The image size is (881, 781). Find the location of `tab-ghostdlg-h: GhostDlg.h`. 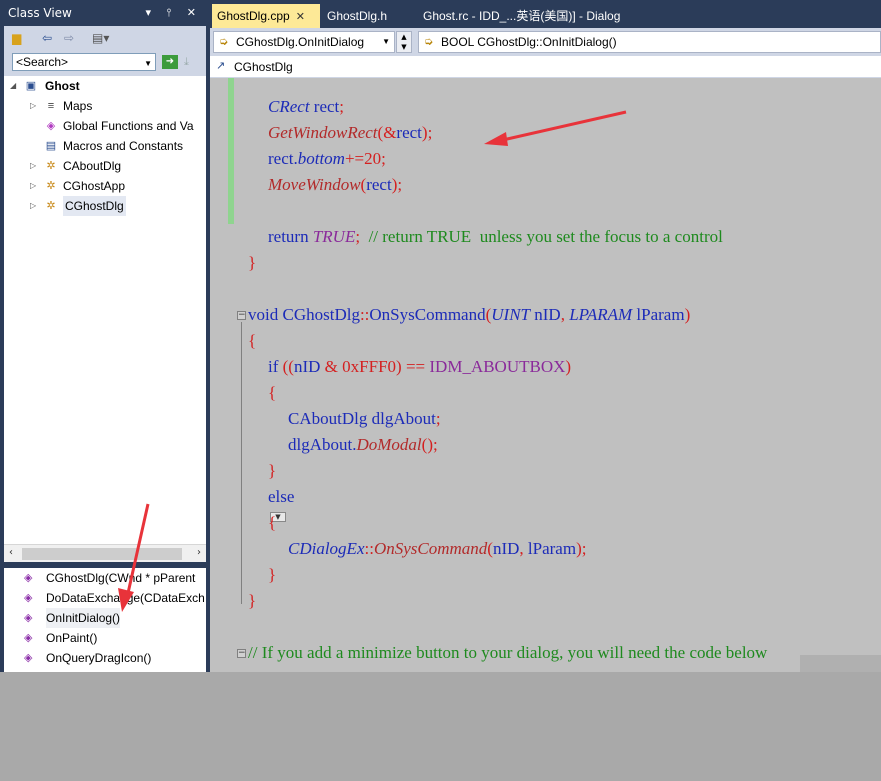

tab-ghostdlg-h: GhostDlg.h is located at coordinates (368, 16).